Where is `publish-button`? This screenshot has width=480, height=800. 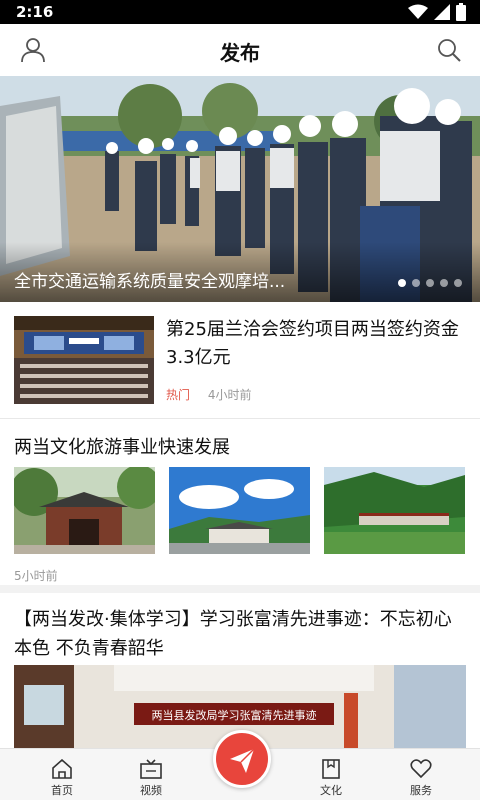 publish-button is located at coordinates (242, 759).